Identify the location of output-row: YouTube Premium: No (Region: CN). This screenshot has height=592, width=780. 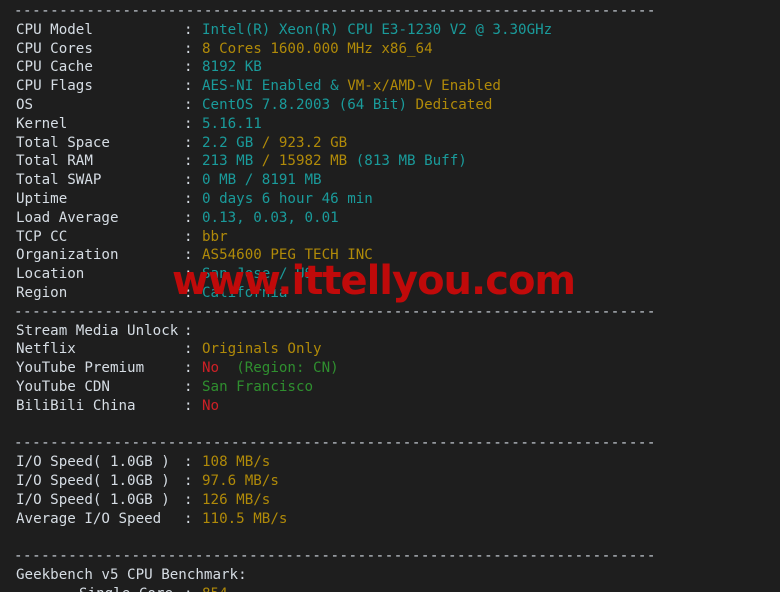
(328, 368).